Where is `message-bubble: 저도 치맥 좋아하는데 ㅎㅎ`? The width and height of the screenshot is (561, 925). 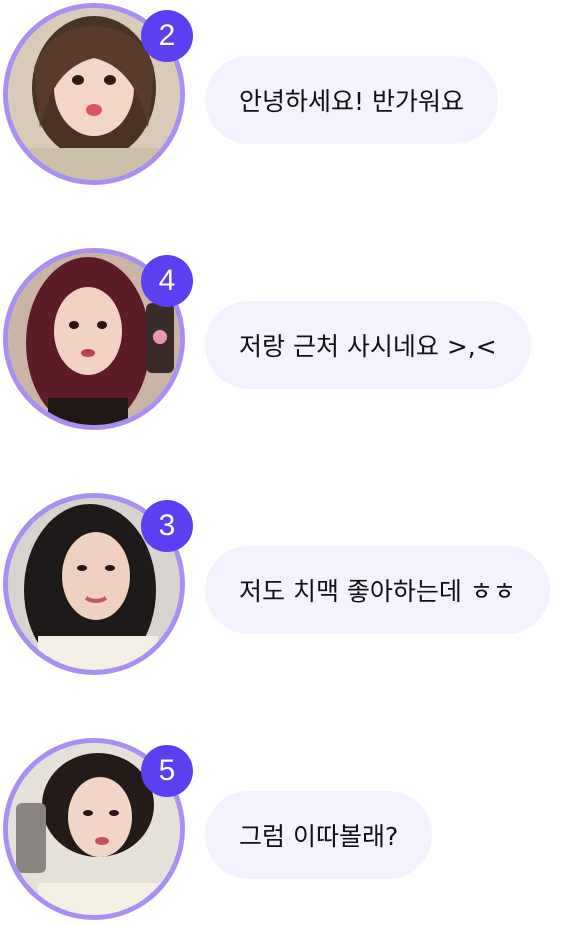 message-bubble: 저도 치맥 좋아하는데 ㅎㅎ is located at coordinates (377, 590).